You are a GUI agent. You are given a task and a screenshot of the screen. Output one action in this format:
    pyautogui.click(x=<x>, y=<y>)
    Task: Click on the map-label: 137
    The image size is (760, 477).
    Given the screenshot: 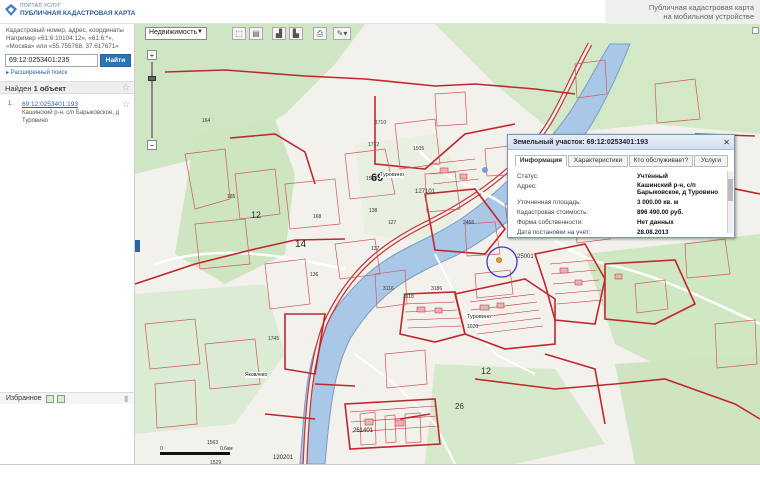 What is the action you would take?
    pyautogui.click(x=375, y=249)
    